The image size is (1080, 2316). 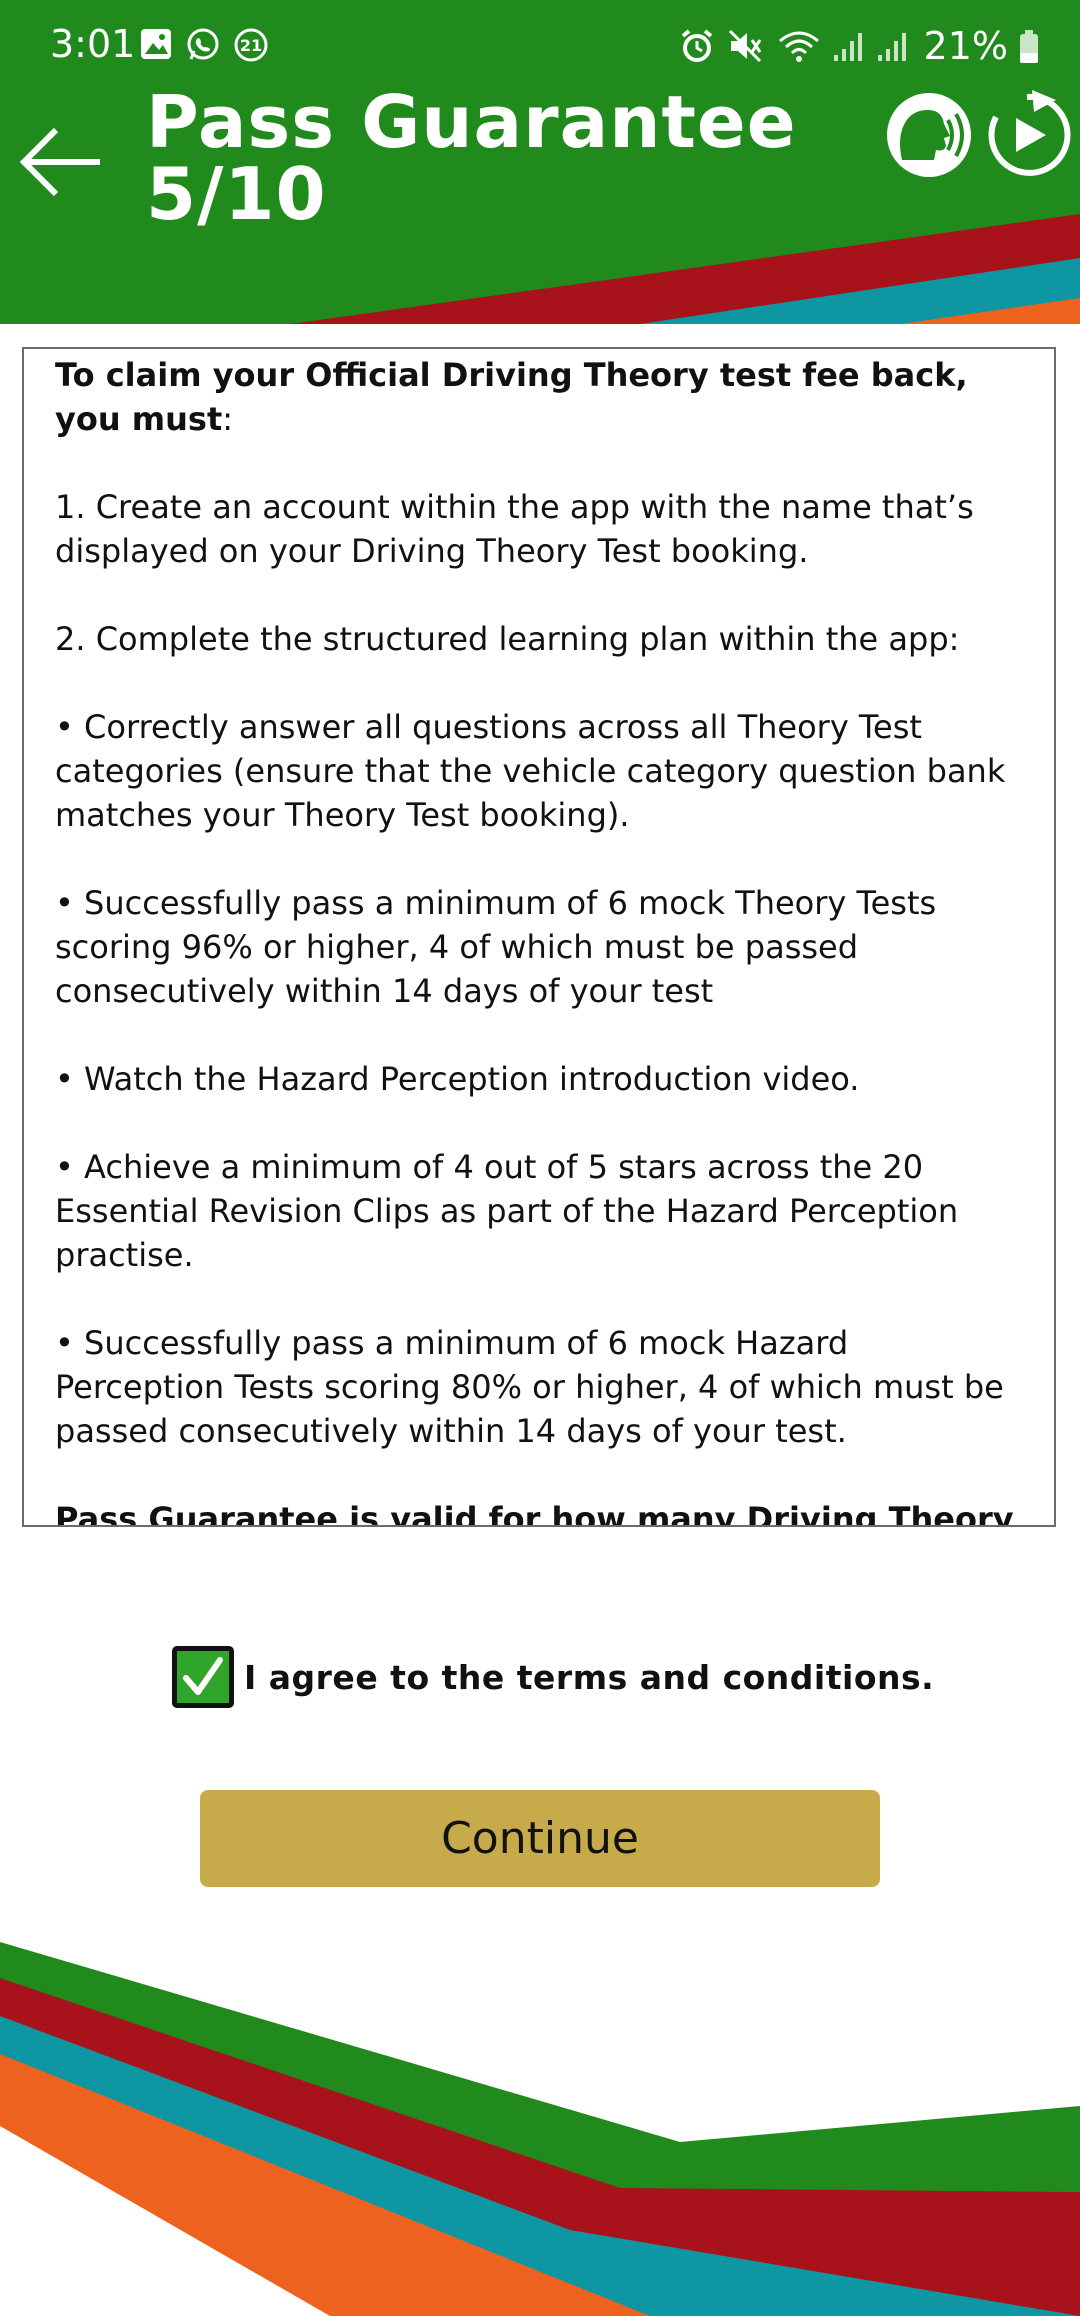 I want to click on status-notification-icons: 21, so click(x=204, y=45).